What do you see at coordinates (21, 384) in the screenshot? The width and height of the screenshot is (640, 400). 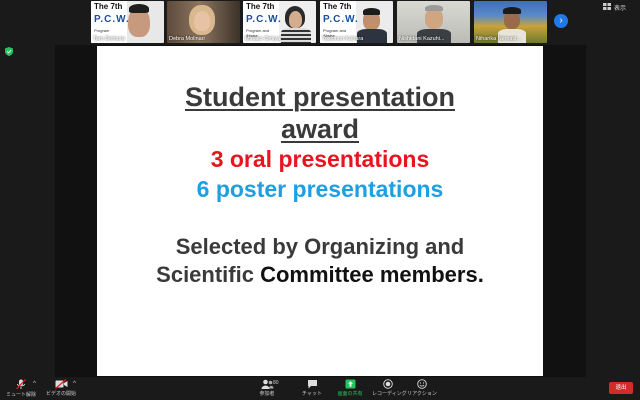 I see `microphone-muted-icon` at bounding box center [21, 384].